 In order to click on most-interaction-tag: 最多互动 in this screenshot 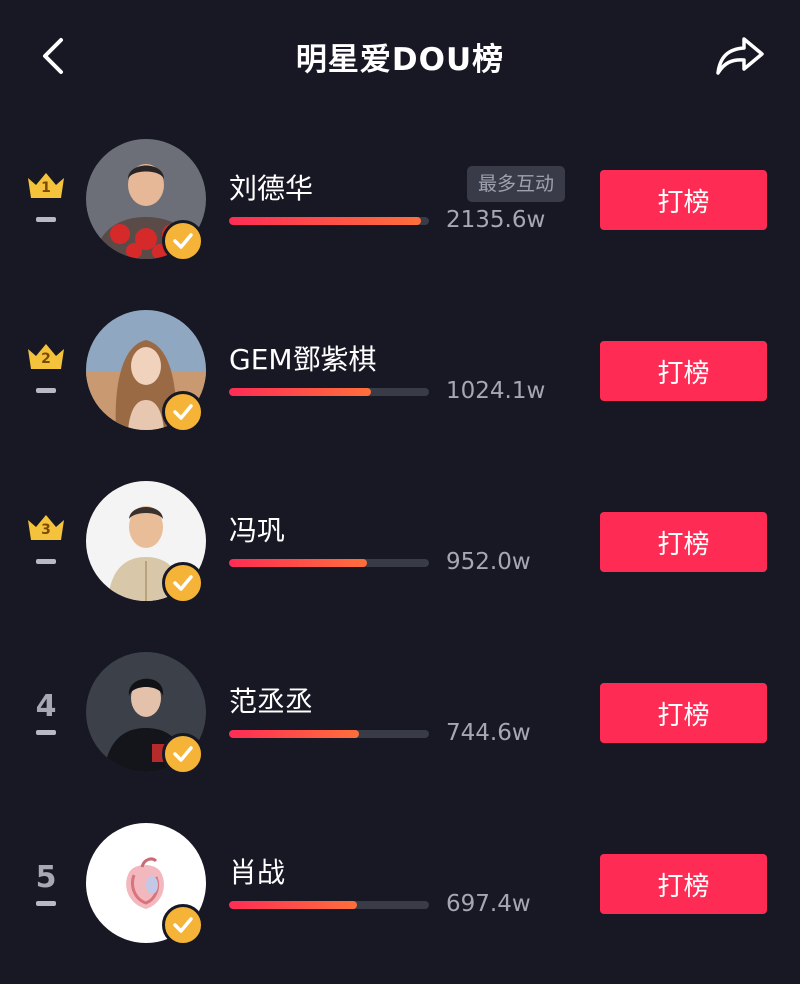, I will do `click(516, 184)`.